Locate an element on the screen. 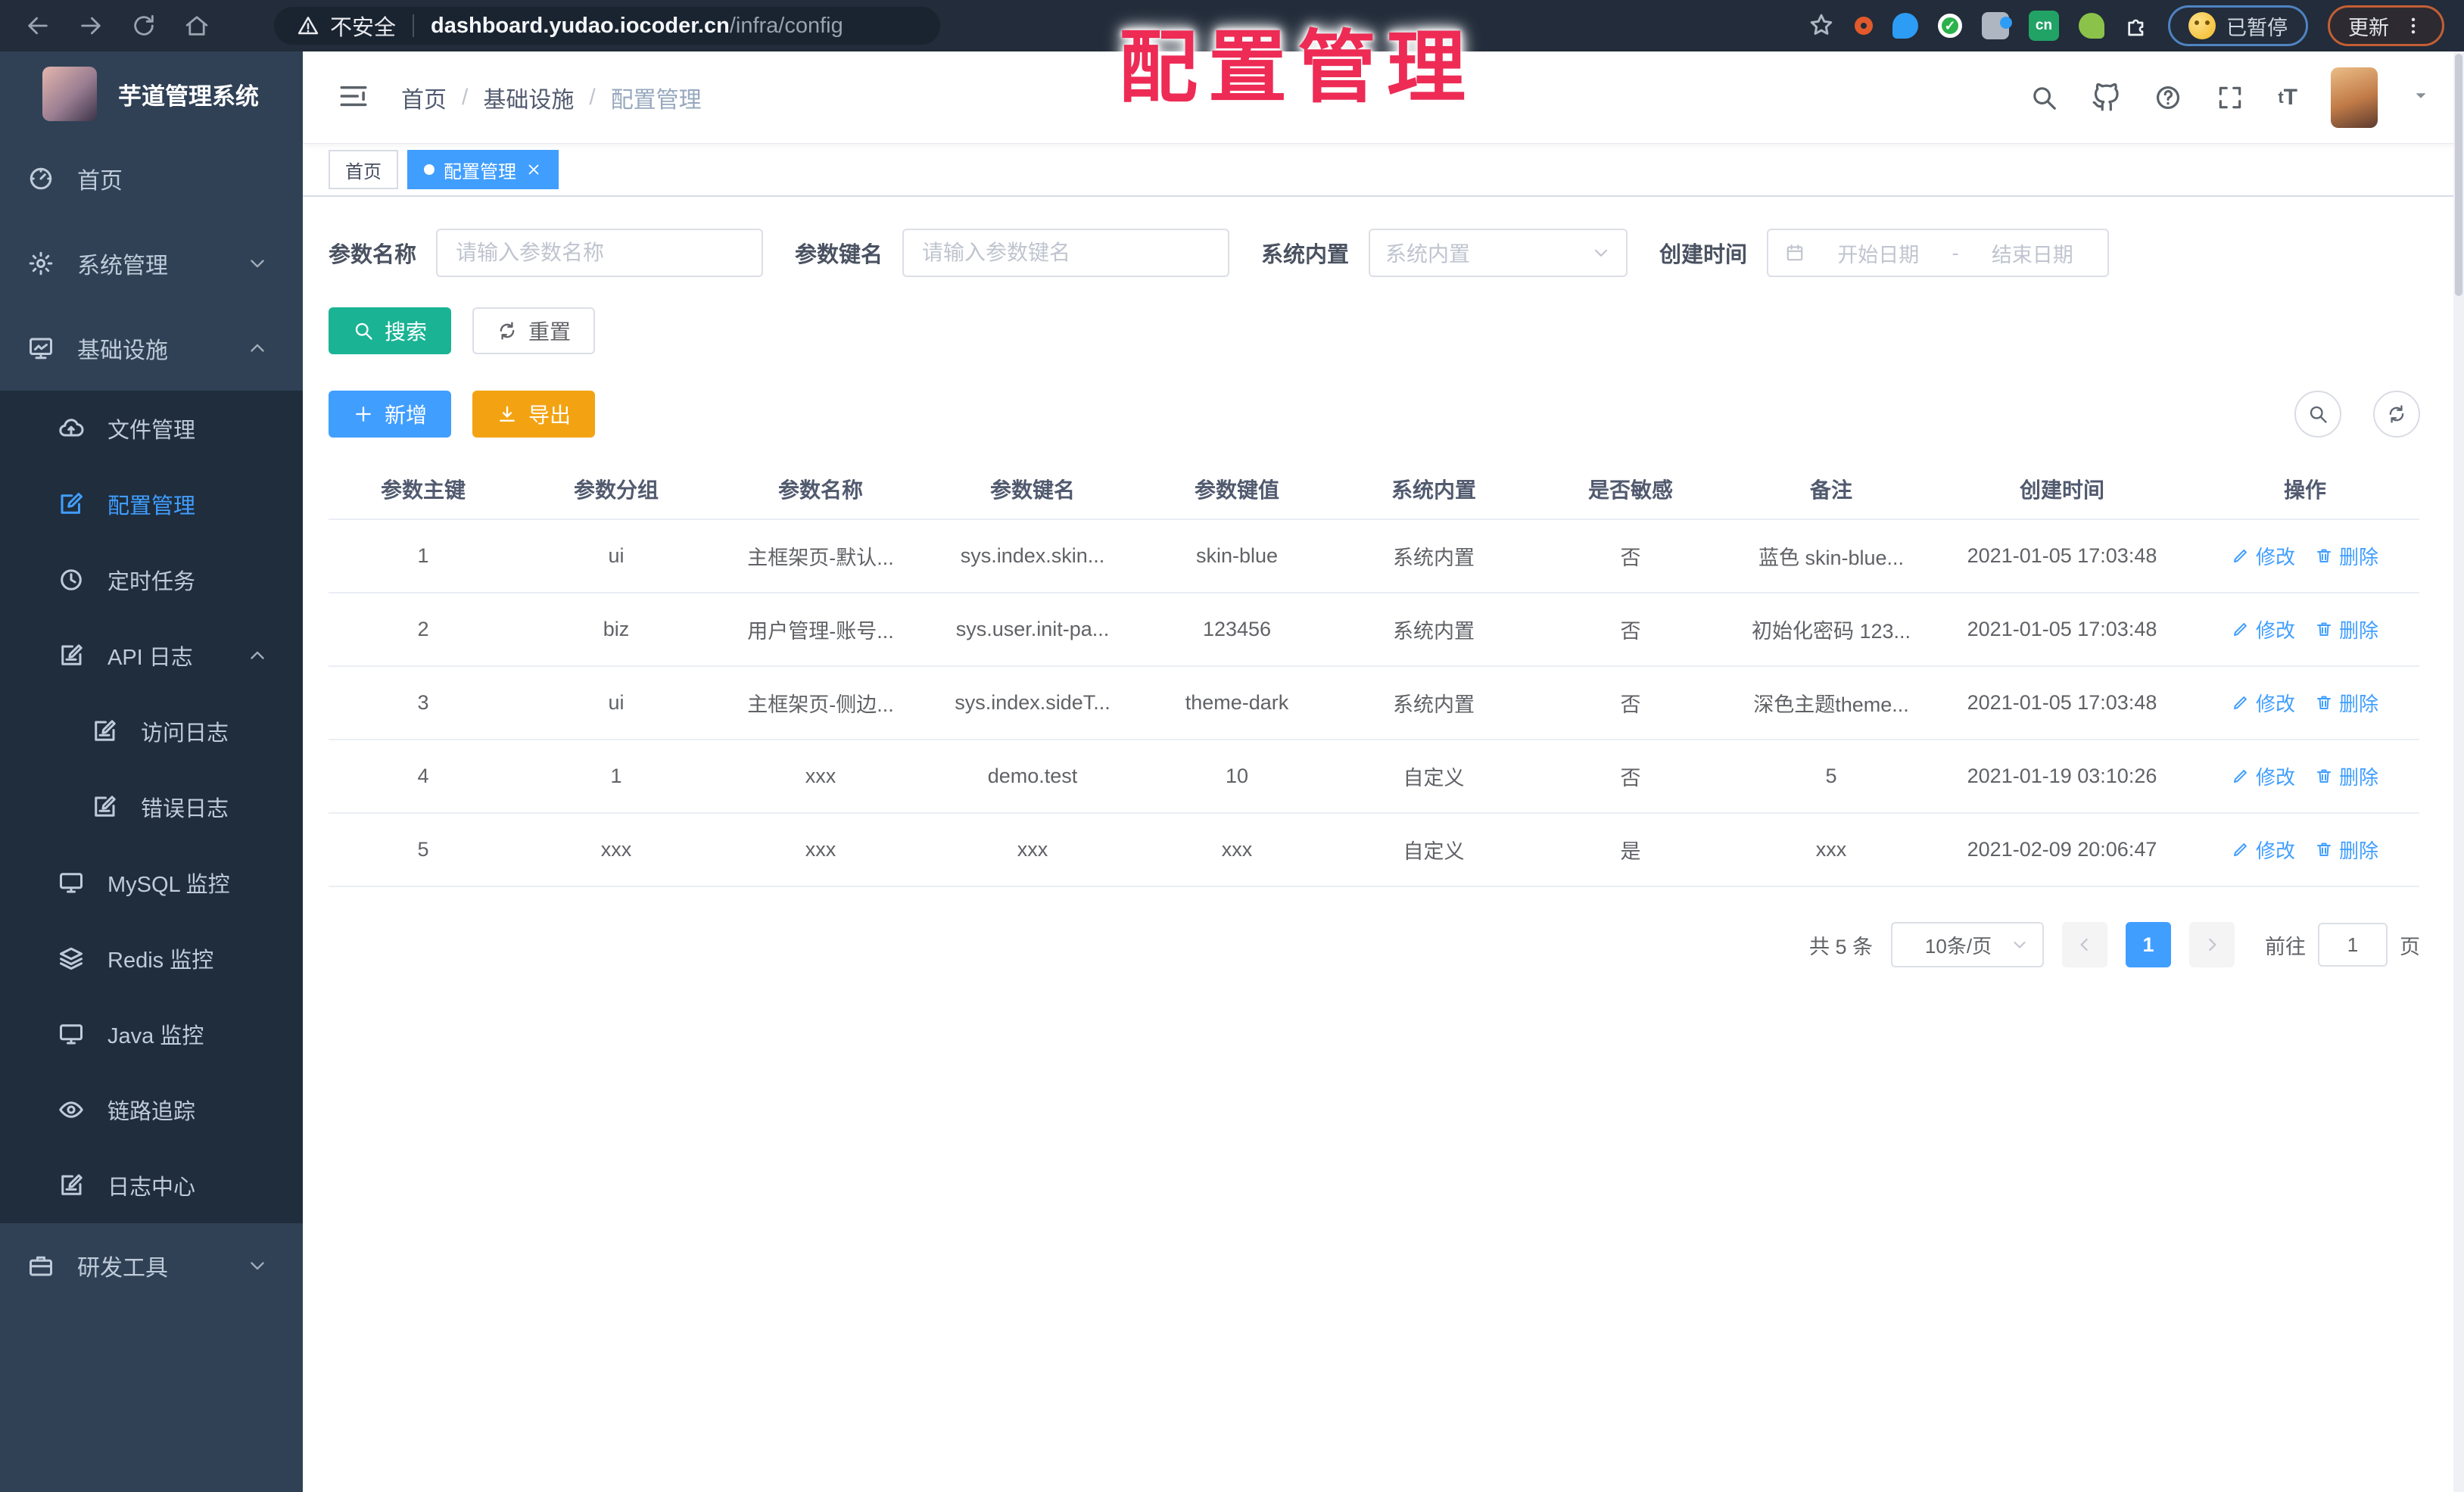  sidebar-item: MySQL 监控 is located at coordinates (151, 882).